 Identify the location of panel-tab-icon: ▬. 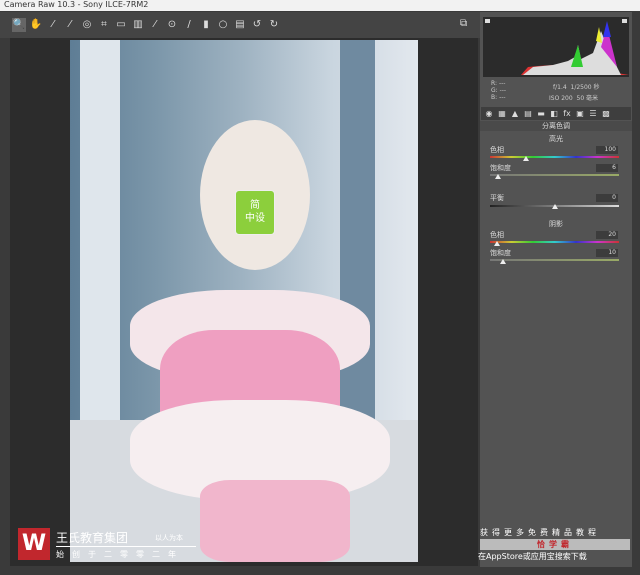
(541, 113).